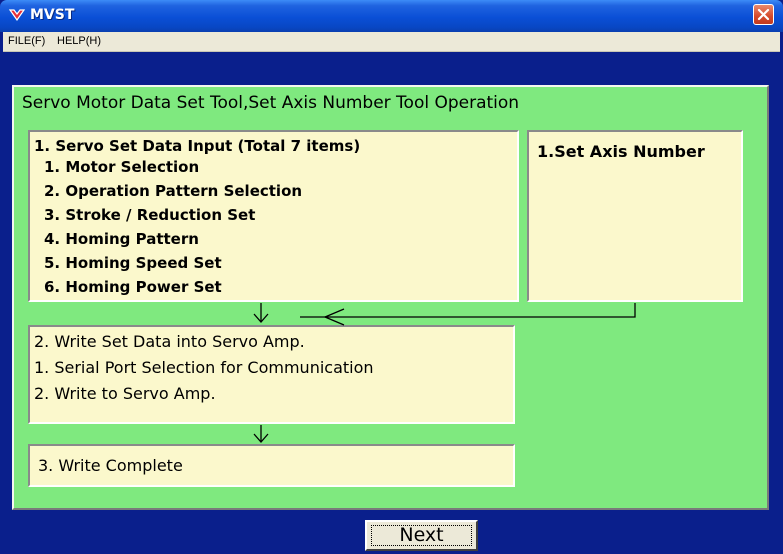 The image size is (783, 554). I want to click on next-button-label: Next, so click(421, 535).